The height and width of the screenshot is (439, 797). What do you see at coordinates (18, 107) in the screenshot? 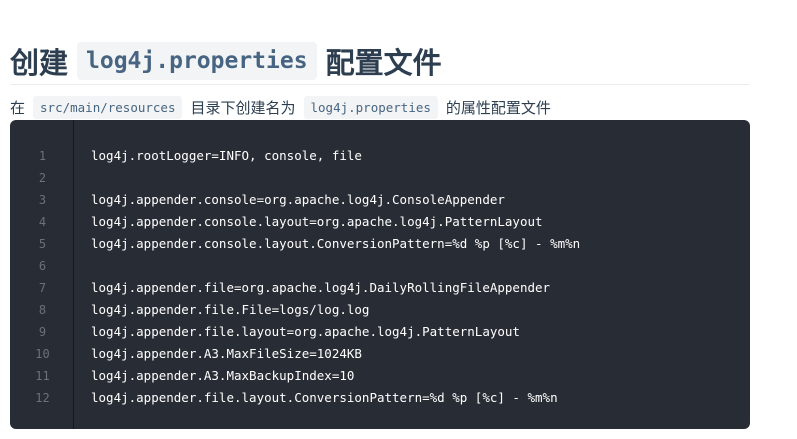
I see `intro-text-1: 在` at bounding box center [18, 107].